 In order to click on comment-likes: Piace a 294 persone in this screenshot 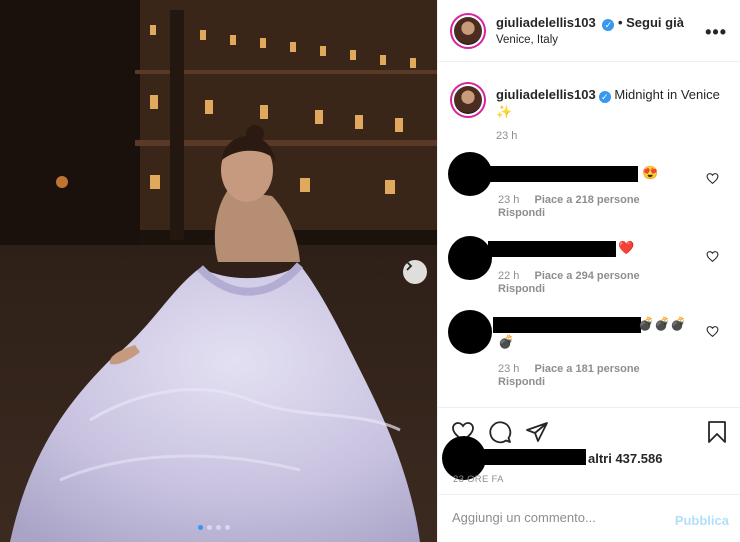, I will do `click(586, 276)`.